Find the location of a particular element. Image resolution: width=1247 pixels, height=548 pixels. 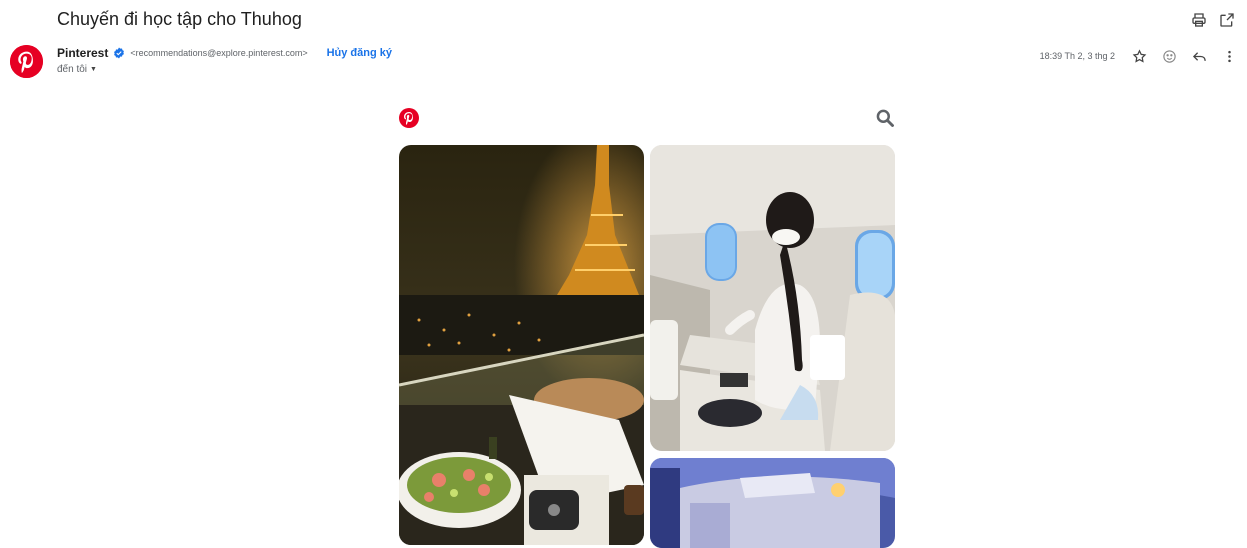

airplane-window-girl-pin is located at coordinates (772, 298).